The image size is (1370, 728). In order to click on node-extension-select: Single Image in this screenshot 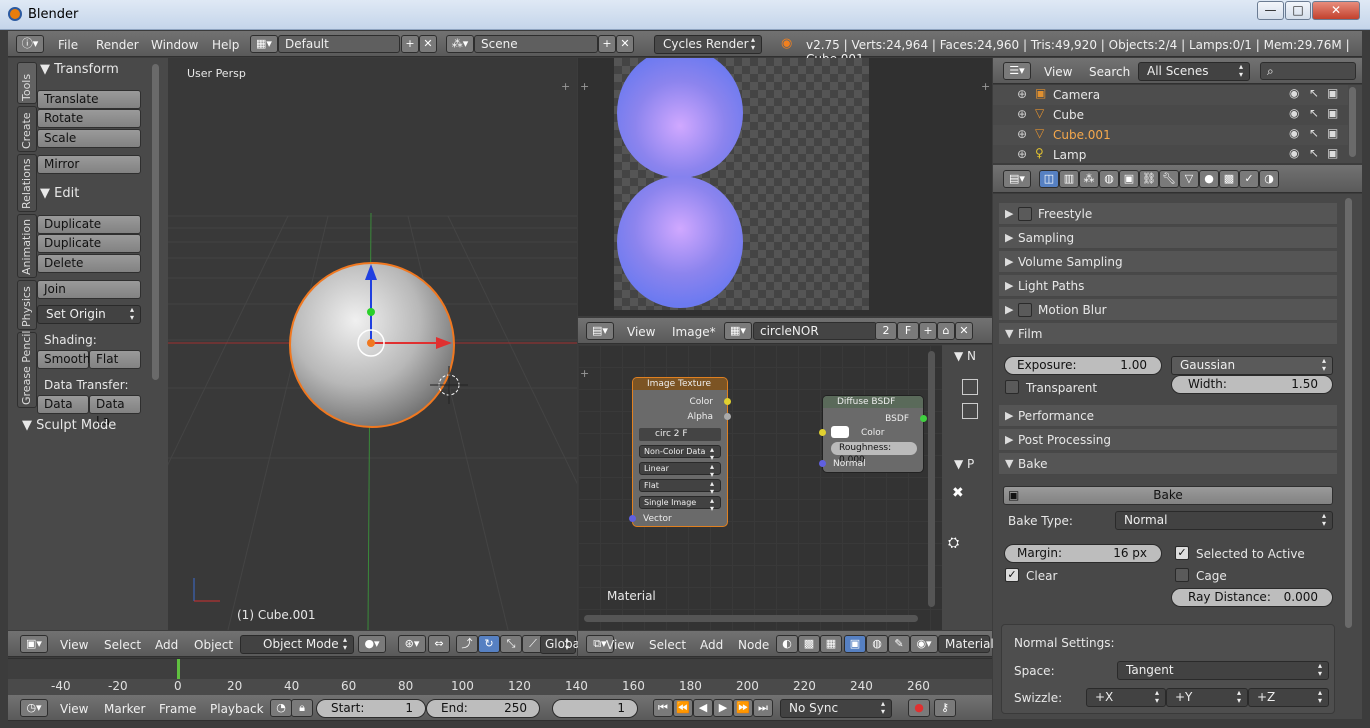, I will do `click(680, 504)`.